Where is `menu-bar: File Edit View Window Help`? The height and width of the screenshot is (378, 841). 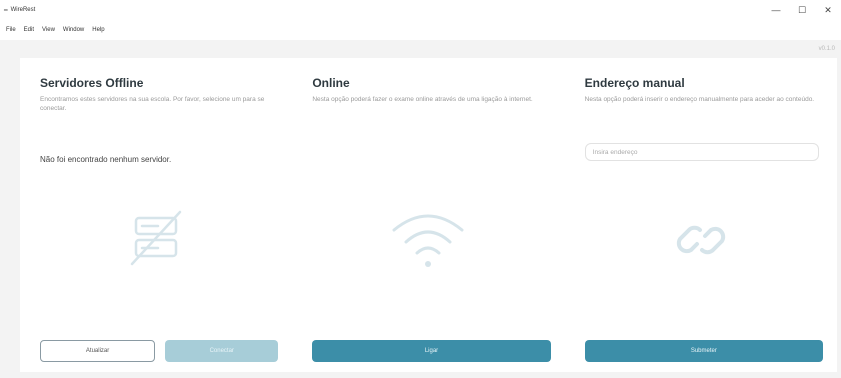 menu-bar: File Edit View Window Help is located at coordinates (420, 30).